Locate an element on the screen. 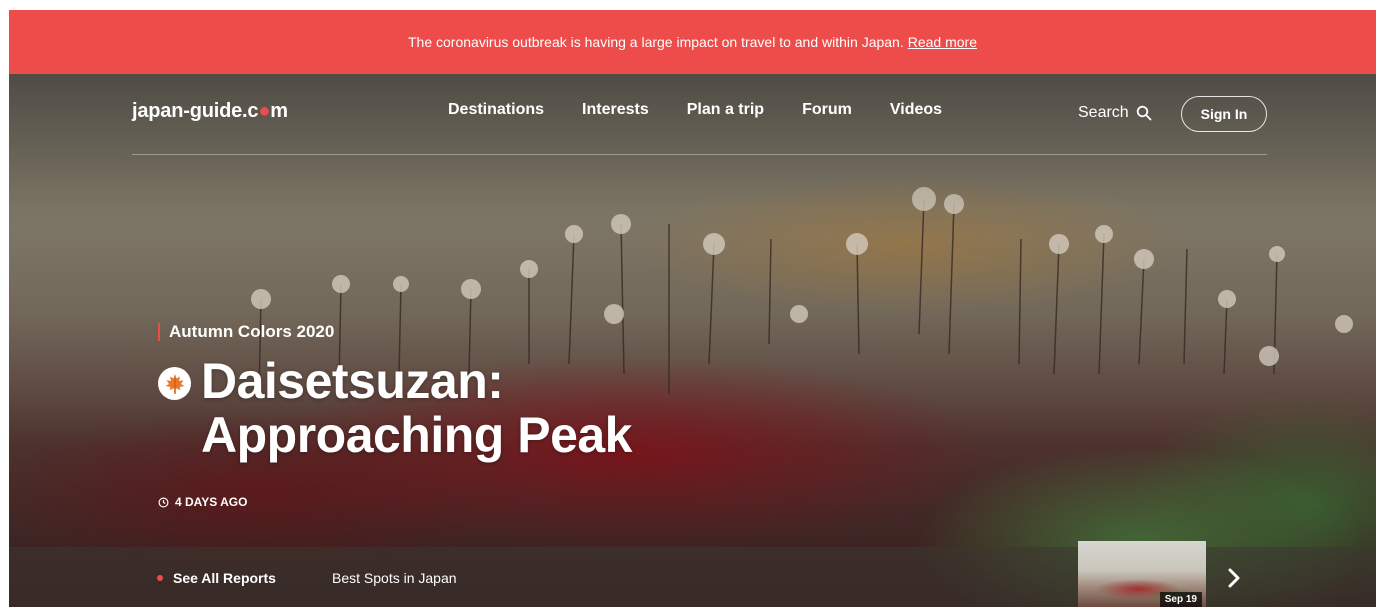  thumbnail-date: Sep 19 is located at coordinates (1180, 599).